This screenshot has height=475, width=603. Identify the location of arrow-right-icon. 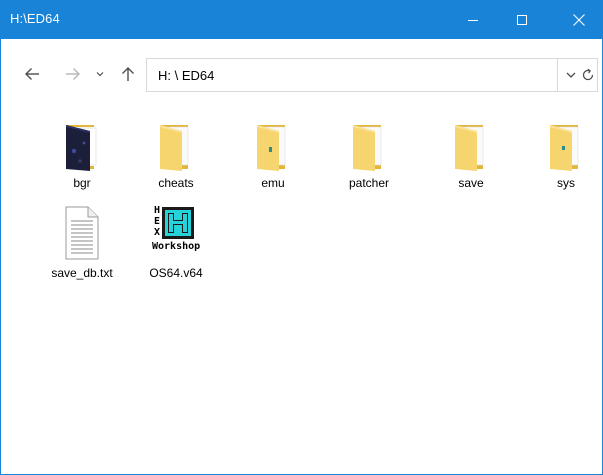
(73, 74).